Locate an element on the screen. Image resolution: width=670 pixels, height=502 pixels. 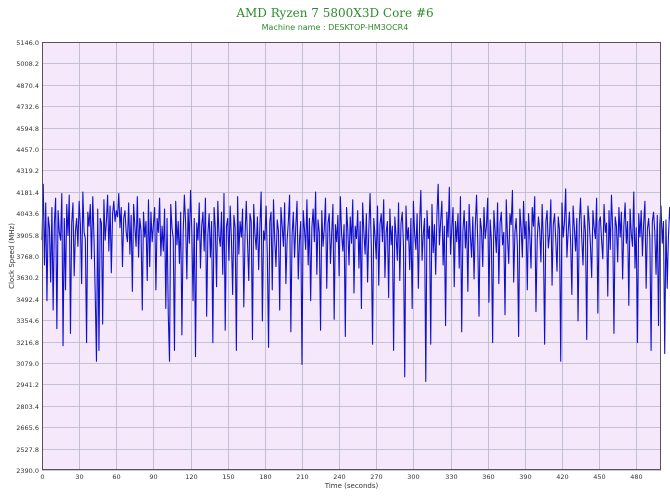
y-tick-label: 2941.2 is located at coordinates (27, 385).